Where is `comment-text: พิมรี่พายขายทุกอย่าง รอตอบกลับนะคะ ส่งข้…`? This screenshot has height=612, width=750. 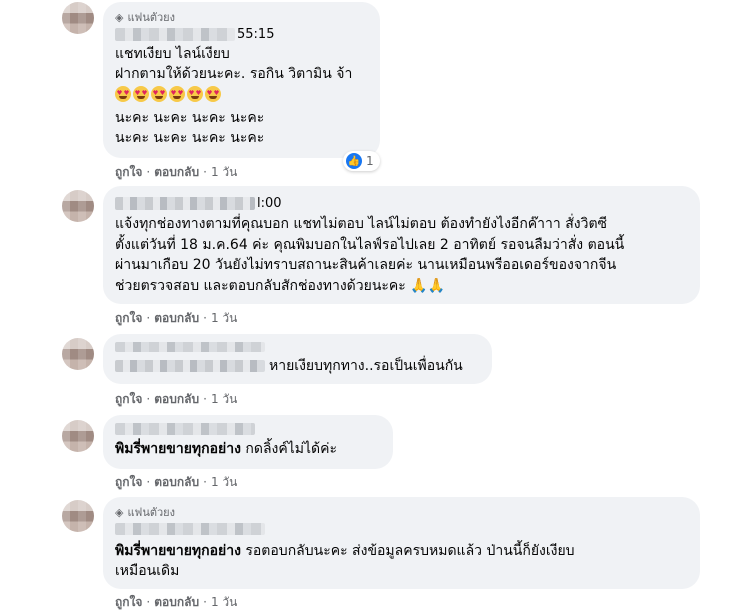 comment-text: พิมรี่พายขายทุกอย่าง รอตอบกลับนะคะ ส่งข้… is located at coordinates (345, 561).